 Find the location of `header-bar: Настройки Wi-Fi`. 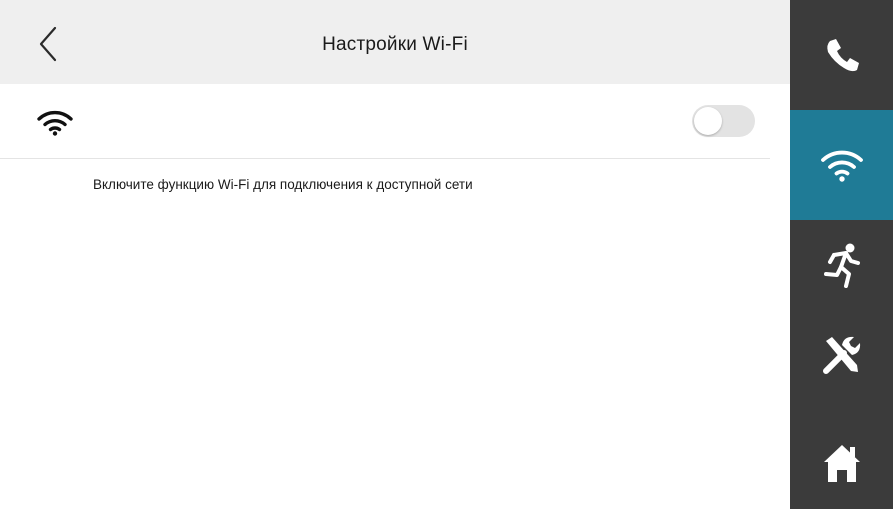

header-bar: Настройки Wi-Fi is located at coordinates (395, 42).